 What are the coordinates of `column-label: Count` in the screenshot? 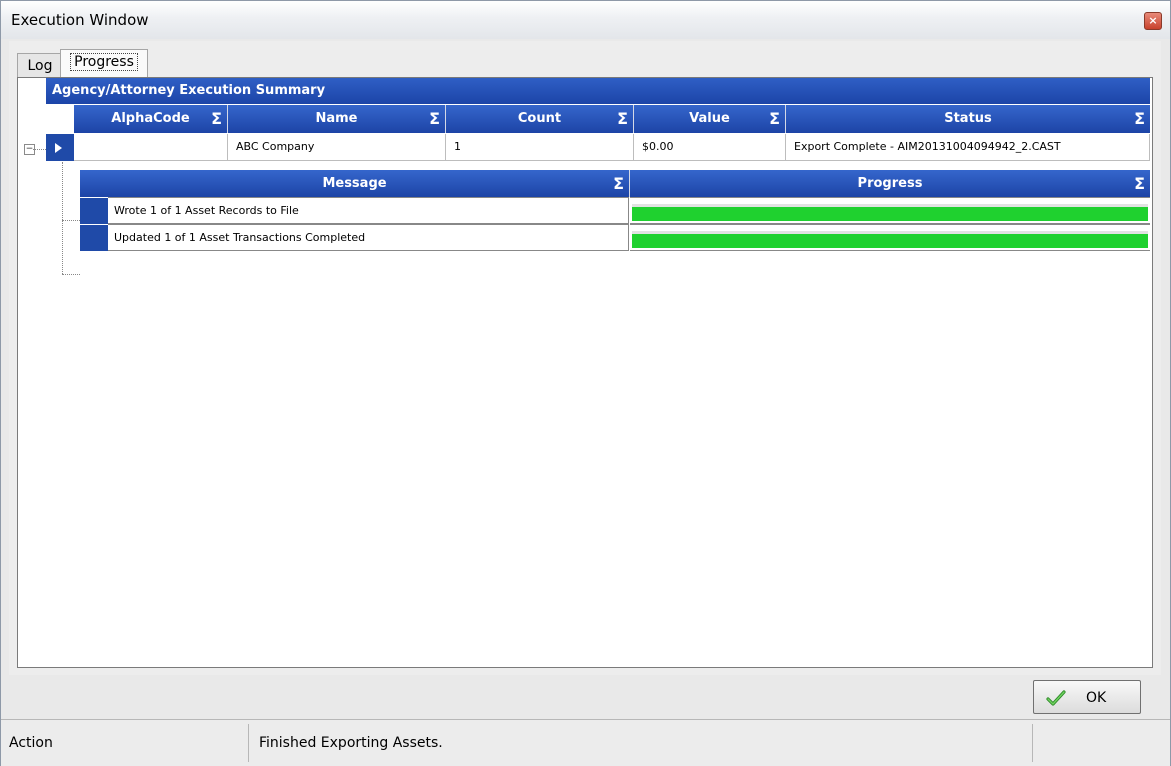 It's located at (539, 118).